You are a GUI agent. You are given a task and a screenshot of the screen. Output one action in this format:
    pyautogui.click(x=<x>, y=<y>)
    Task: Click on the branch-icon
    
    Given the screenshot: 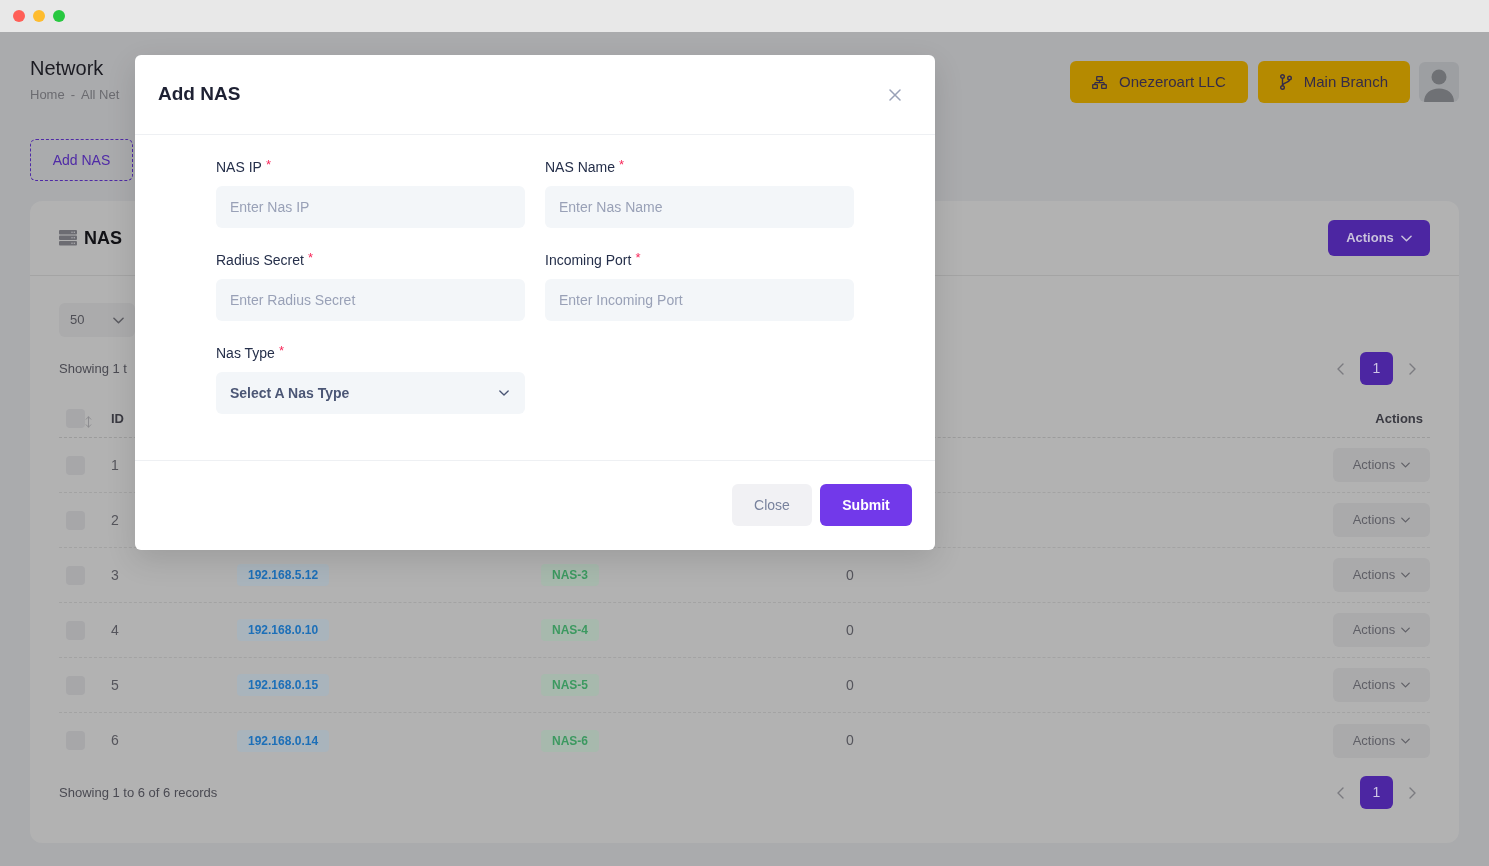 What is the action you would take?
    pyautogui.click(x=1285, y=82)
    